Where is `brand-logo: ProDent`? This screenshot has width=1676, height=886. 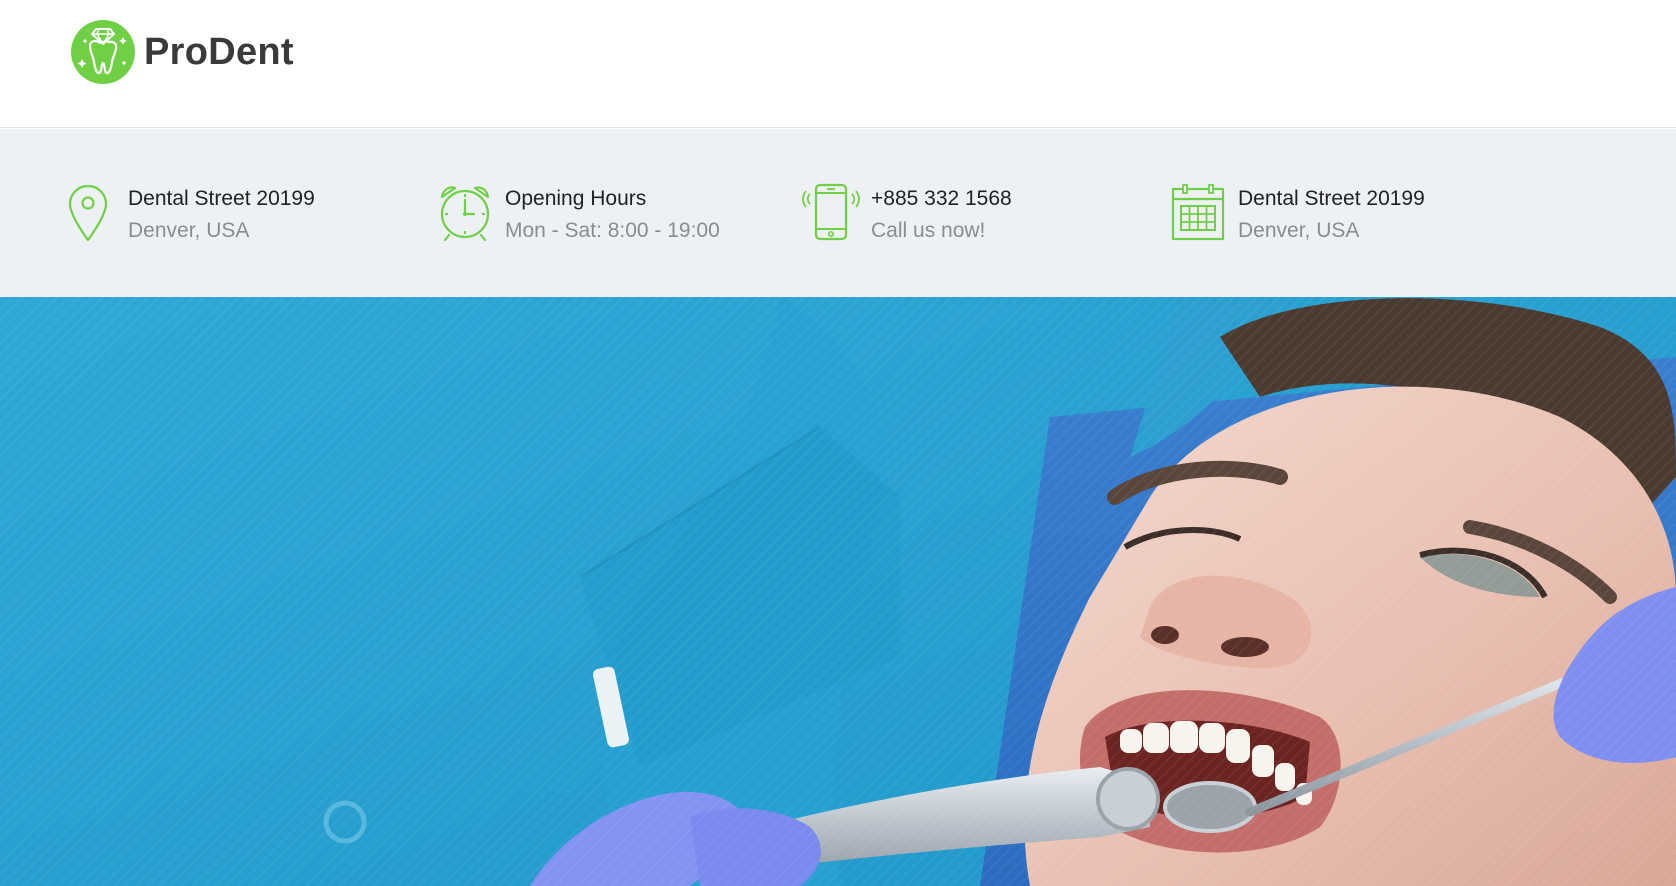
brand-logo: ProDent is located at coordinates (182, 52).